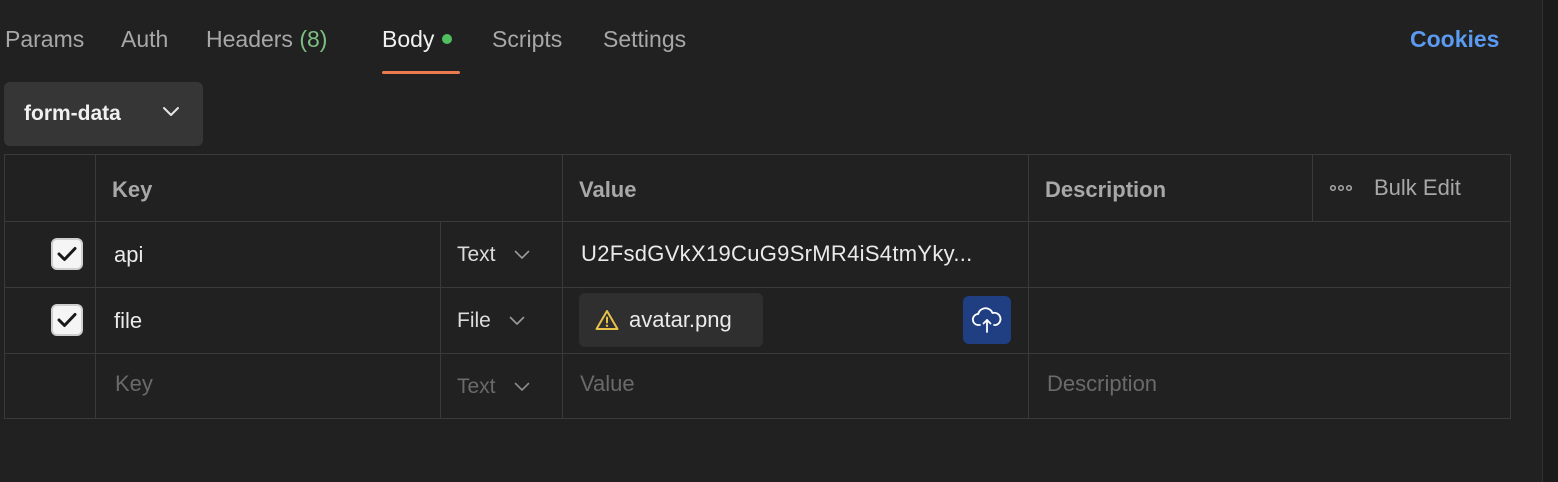 The width and height of the screenshot is (1558, 482). I want to click on tab-headers: Headers (8), so click(266, 39).